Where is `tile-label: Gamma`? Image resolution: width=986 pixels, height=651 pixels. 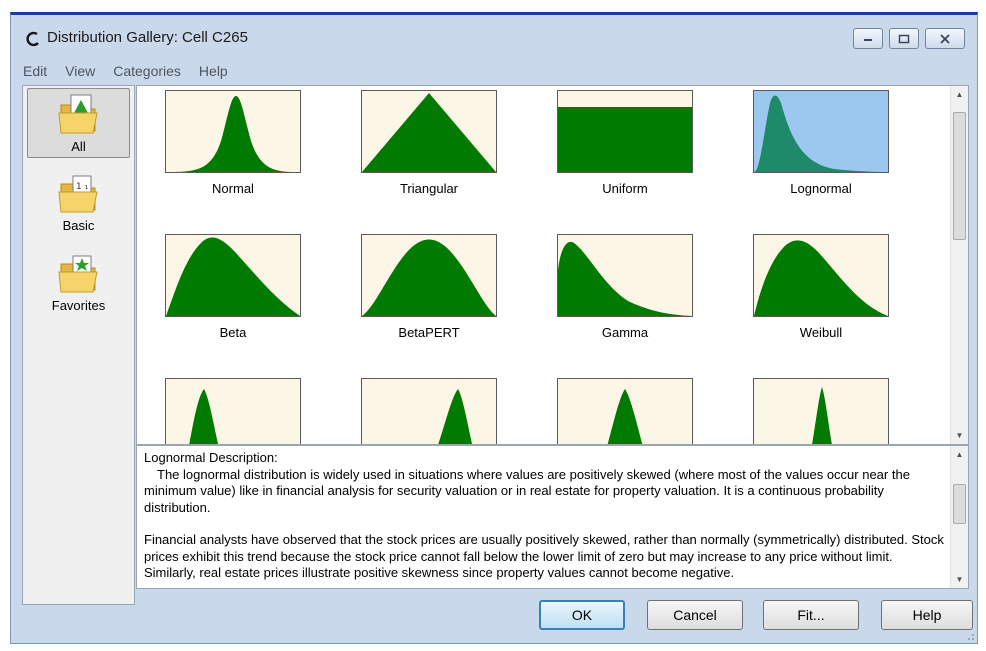 tile-label: Gamma is located at coordinates (625, 332).